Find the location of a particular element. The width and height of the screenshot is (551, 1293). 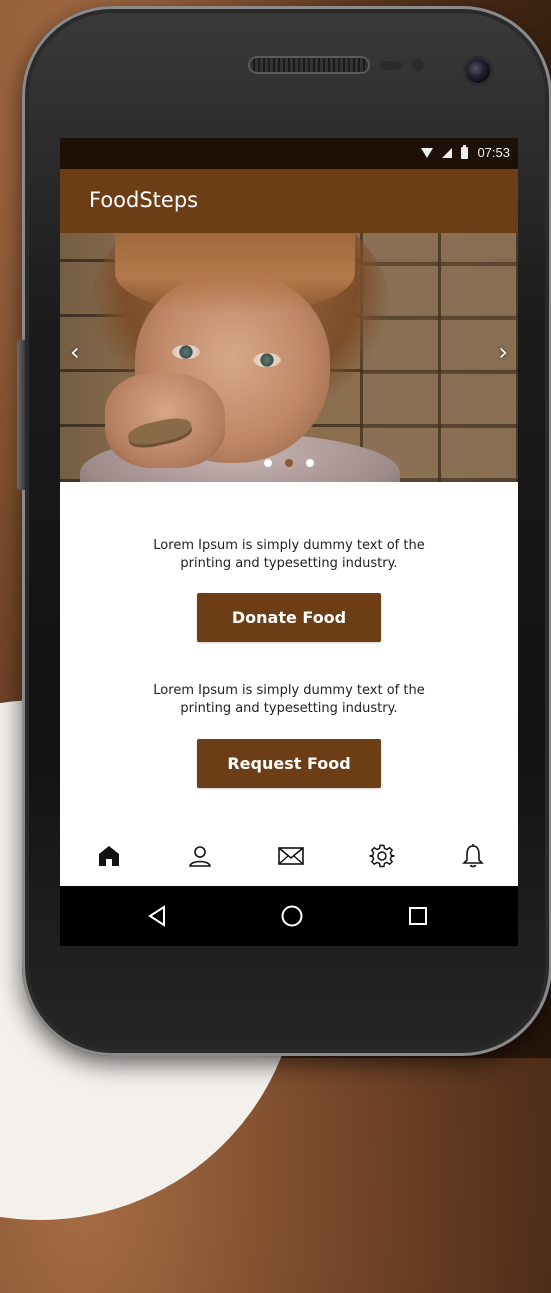

notifications-icon is located at coordinates (473, 856).